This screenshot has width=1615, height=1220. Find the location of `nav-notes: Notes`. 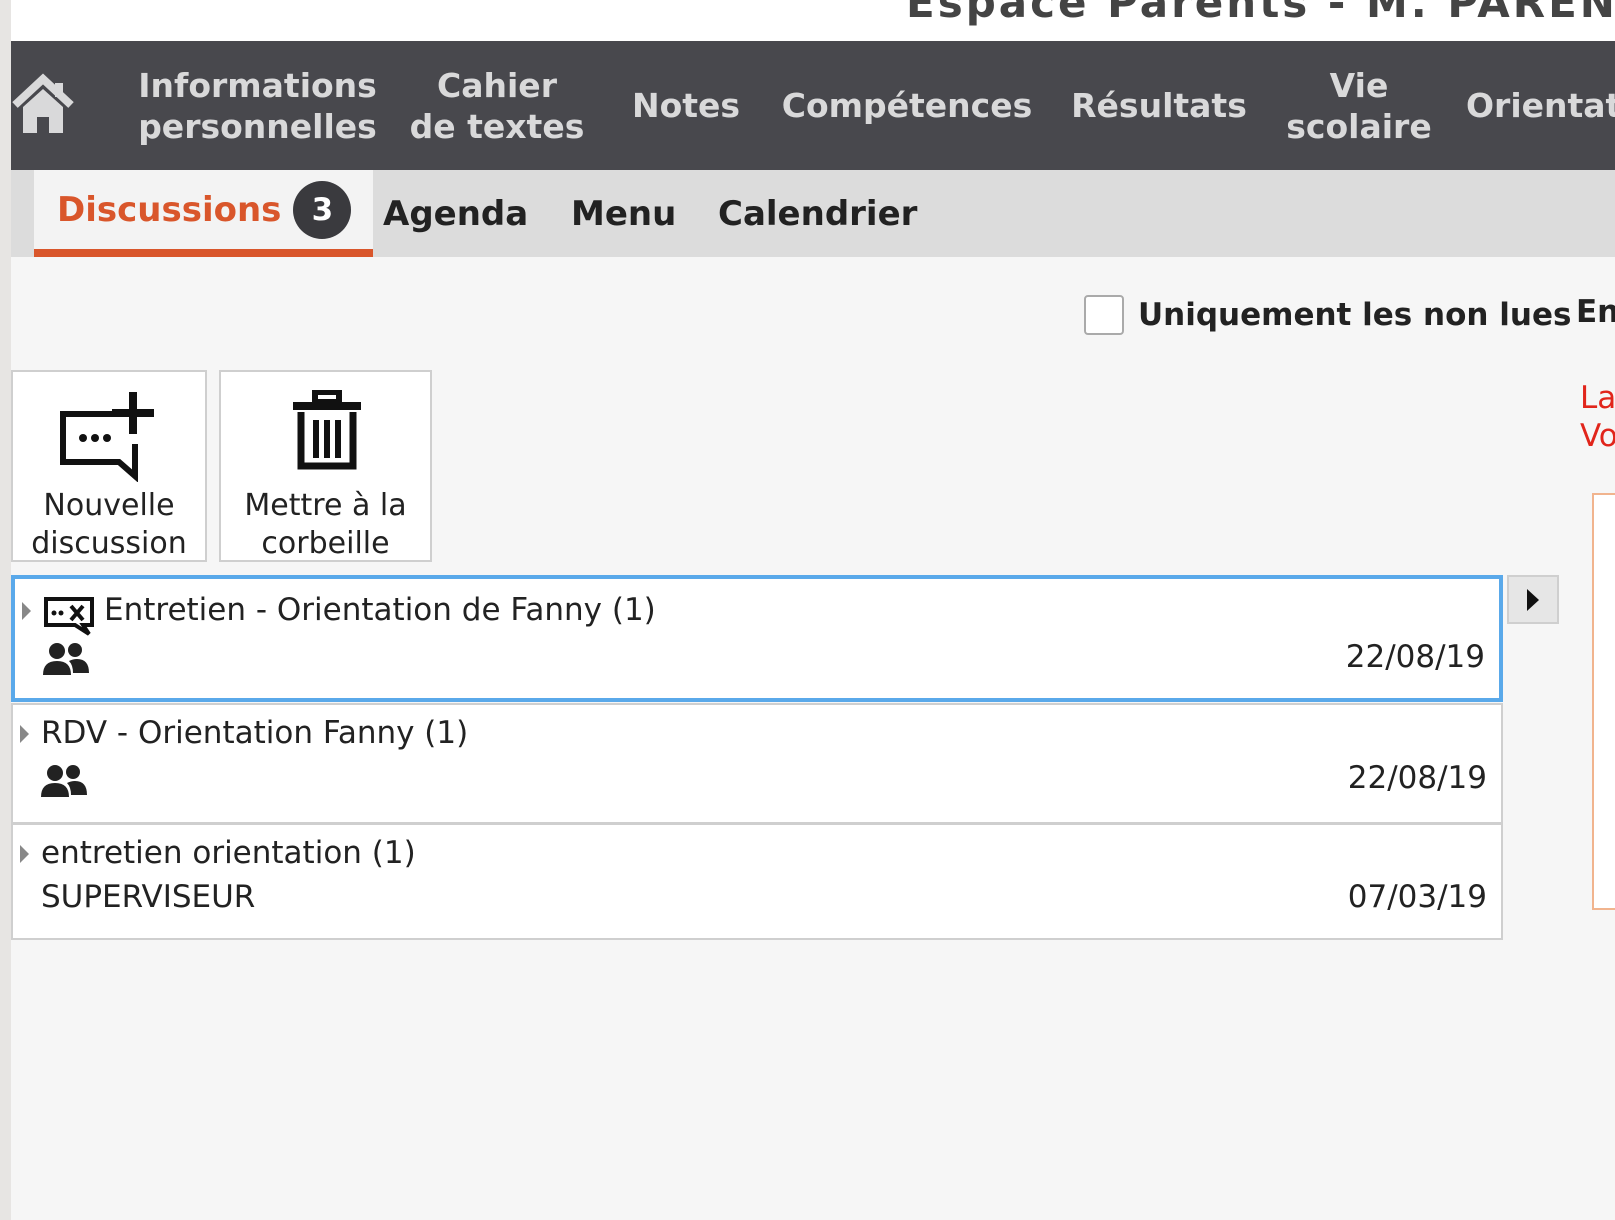

nav-notes: Notes is located at coordinates (686, 105).